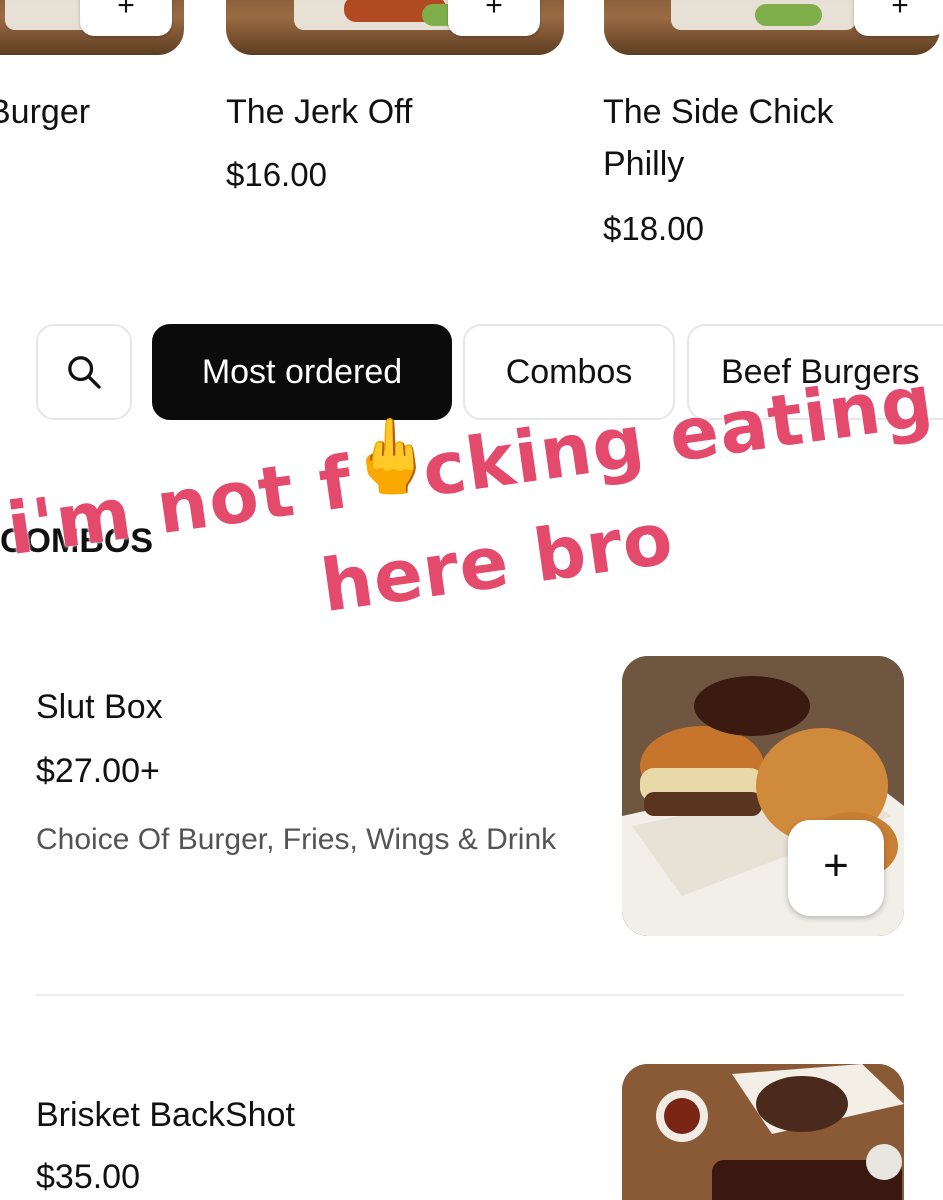 This screenshot has height=1200, width=943. I want to click on food-photo-illustration, so click(763, 1132).